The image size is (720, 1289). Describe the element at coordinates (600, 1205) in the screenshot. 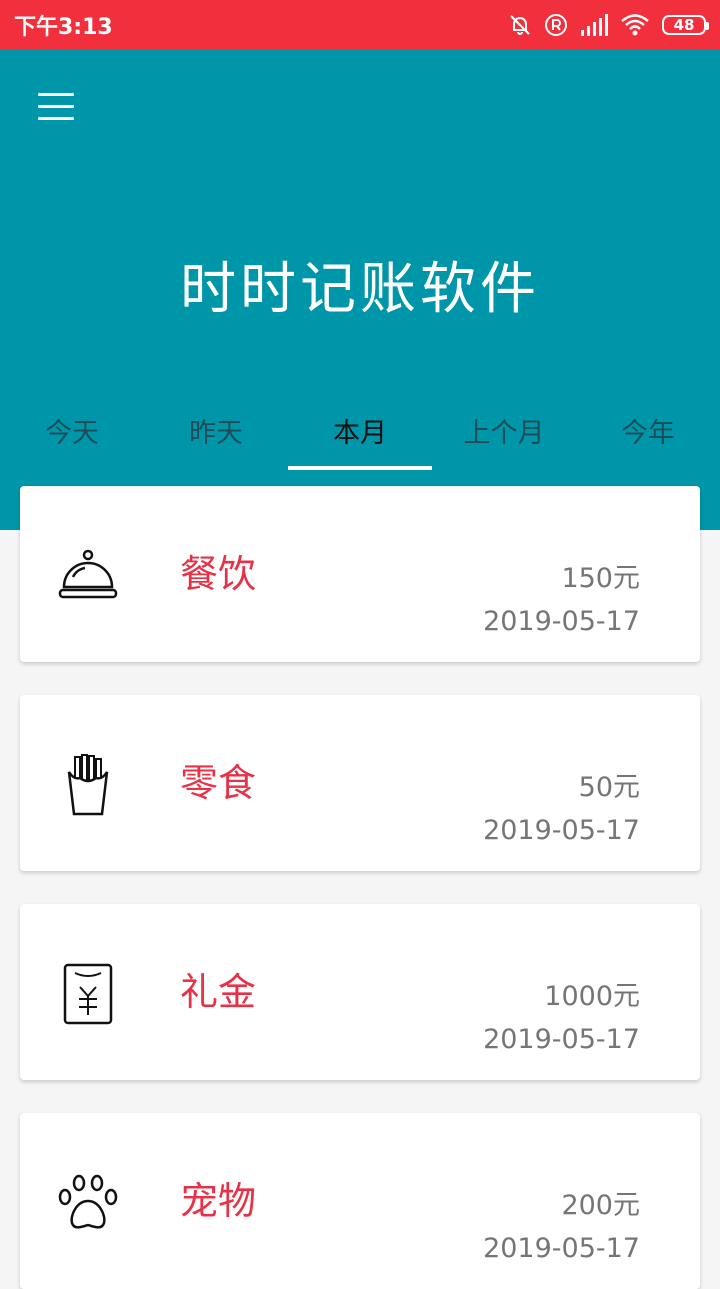

I see `record-amount: 200元` at that location.